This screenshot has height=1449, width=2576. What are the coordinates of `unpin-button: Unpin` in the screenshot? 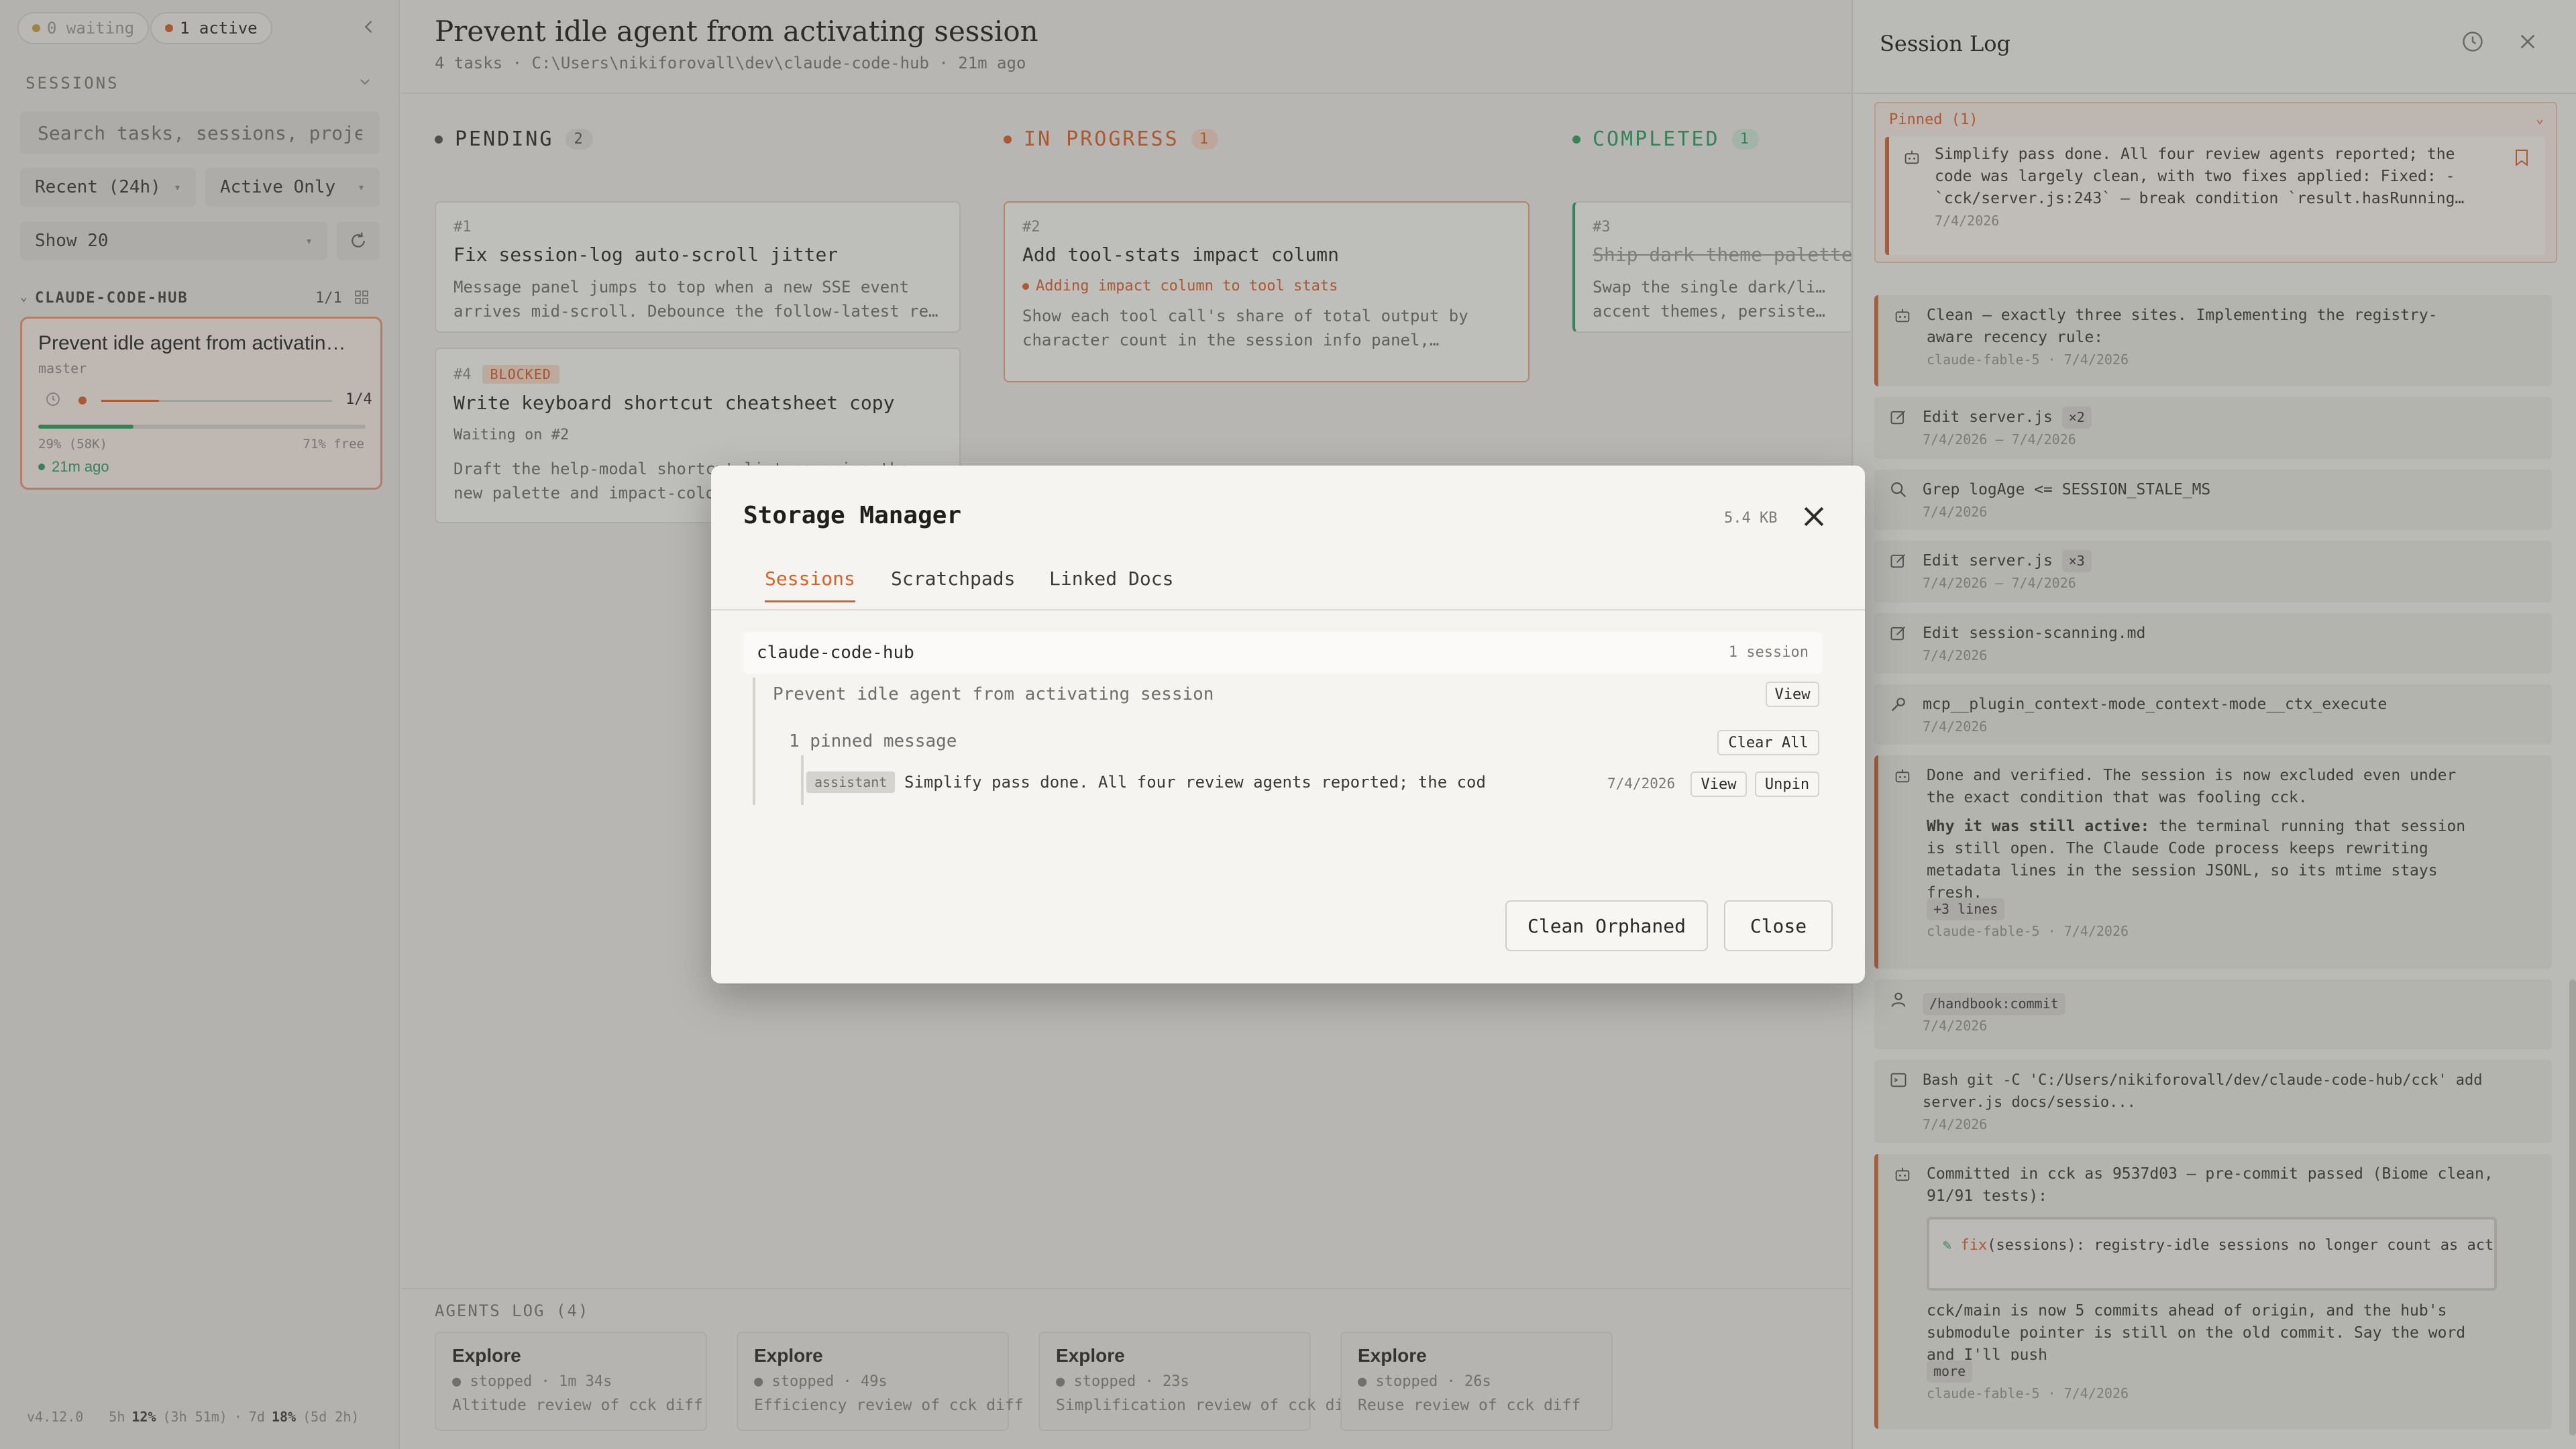 It's located at (1787, 784).